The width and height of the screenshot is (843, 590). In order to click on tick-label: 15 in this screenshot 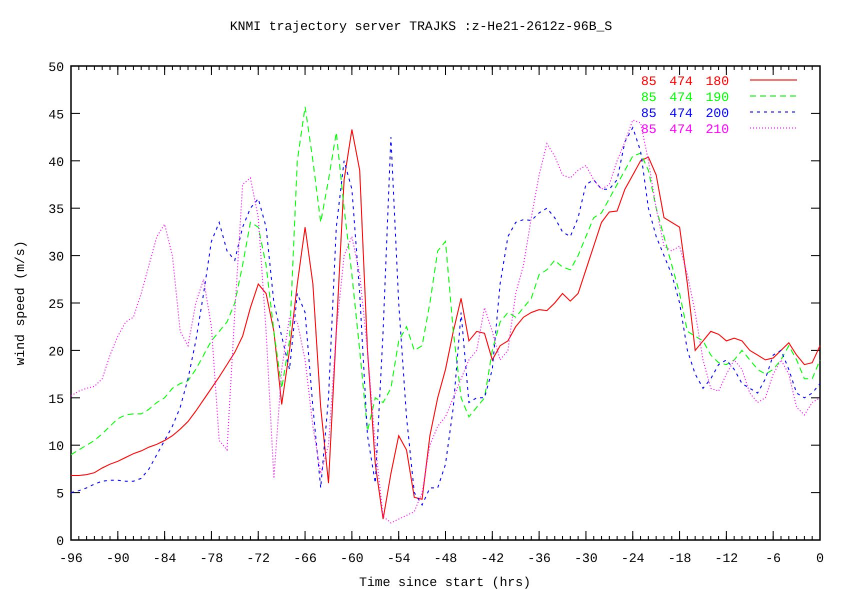, I will do `click(56, 399)`.